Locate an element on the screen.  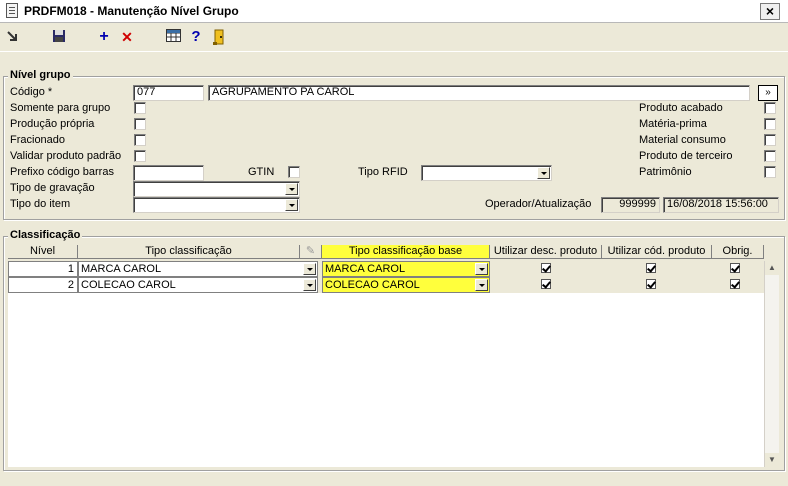
row1-tipo-select: MARCA CAROL is located at coordinates (198, 269).